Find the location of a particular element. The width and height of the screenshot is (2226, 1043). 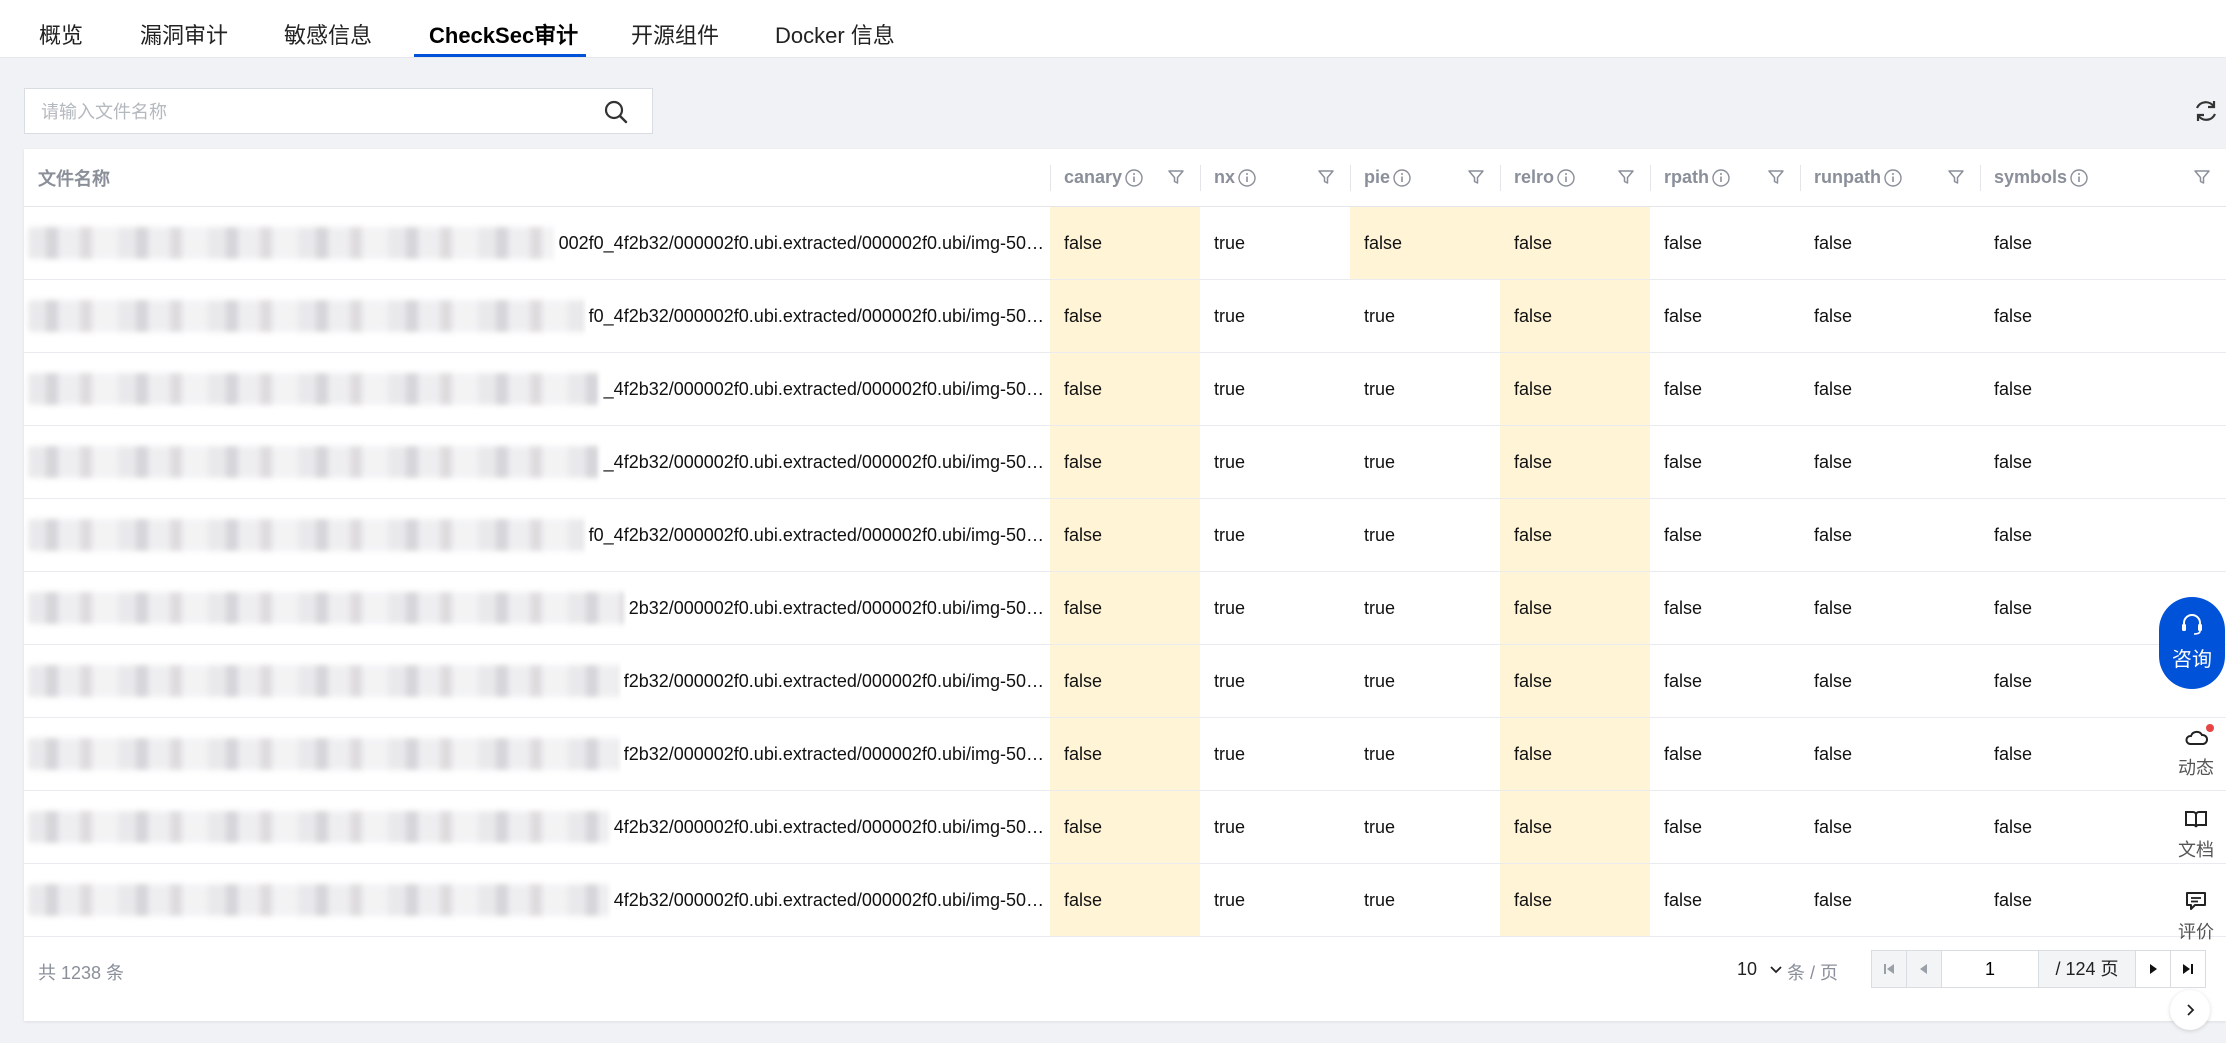

first-page-button is located at coordinates (1889, 969).